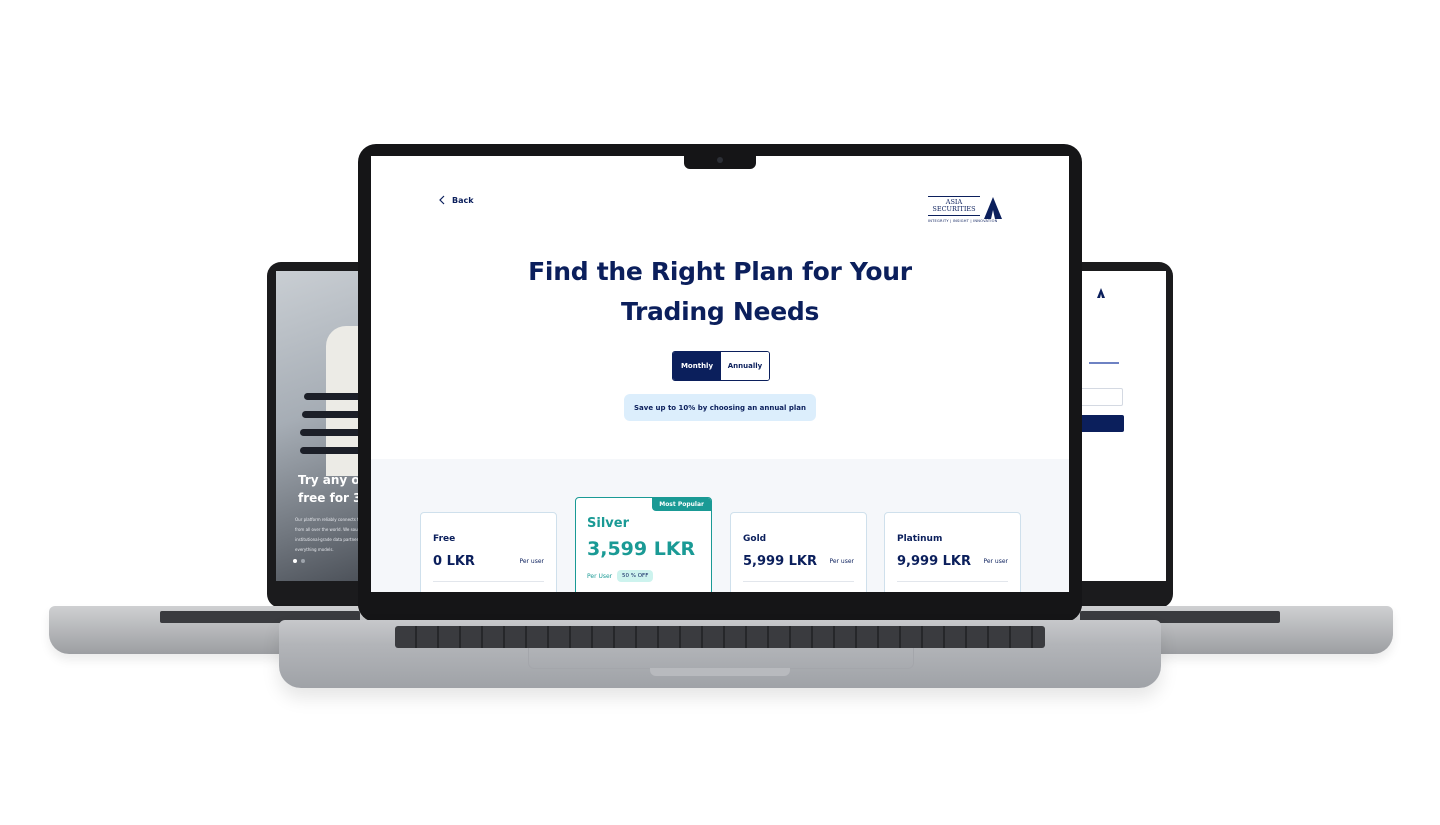  I want to click on asia-securities-logo-mark, so click(1101, 293).